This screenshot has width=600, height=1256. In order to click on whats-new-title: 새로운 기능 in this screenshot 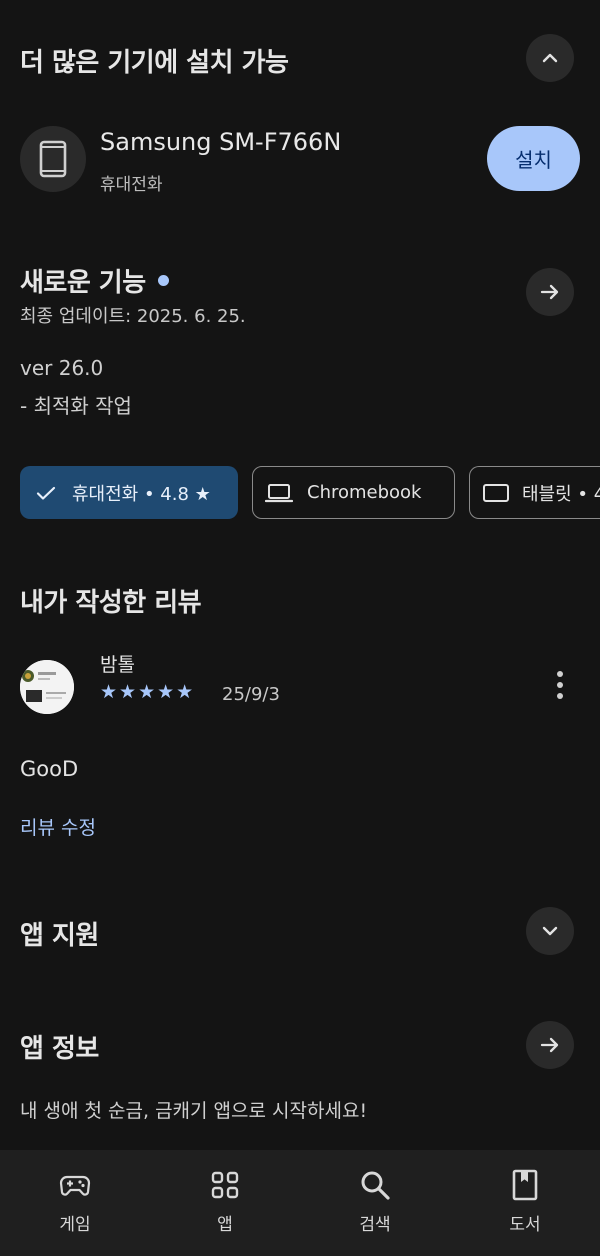, I will do `click(94, 280)`.